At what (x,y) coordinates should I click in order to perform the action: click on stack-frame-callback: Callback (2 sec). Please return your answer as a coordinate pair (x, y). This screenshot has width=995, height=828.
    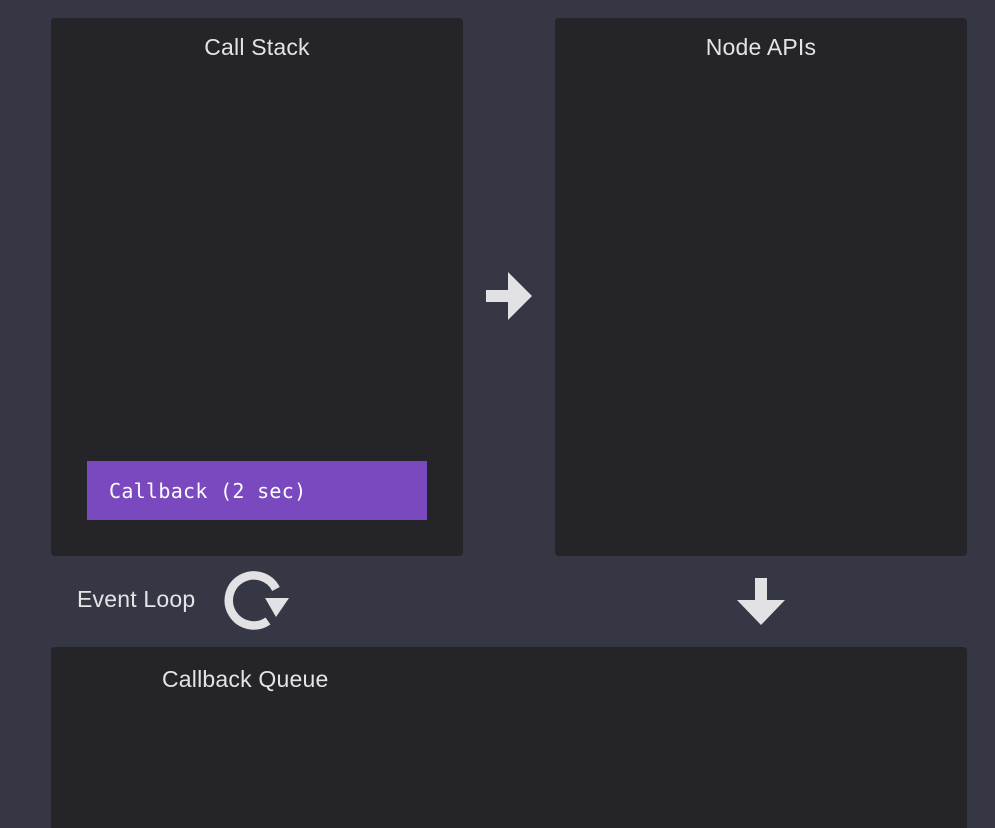
    Looking at the image, I should click on (257, 490).